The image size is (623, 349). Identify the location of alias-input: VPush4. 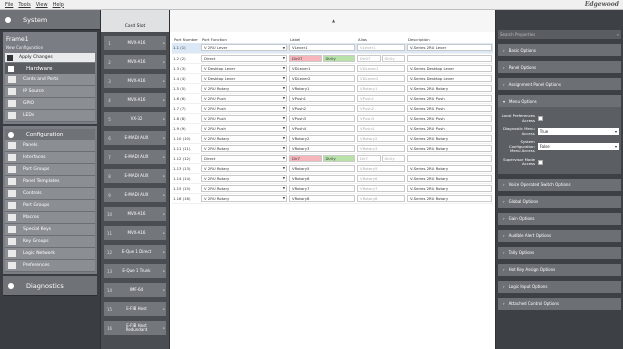
(381, 128).